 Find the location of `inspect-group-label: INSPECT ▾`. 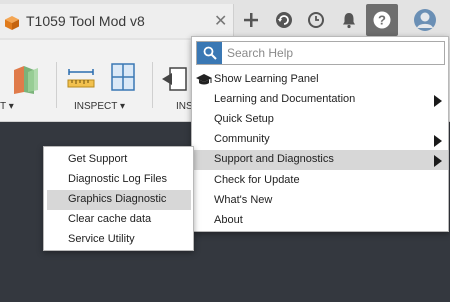

inspect-group-label: INSPECT ▾ is located at coordinates (99, 106).